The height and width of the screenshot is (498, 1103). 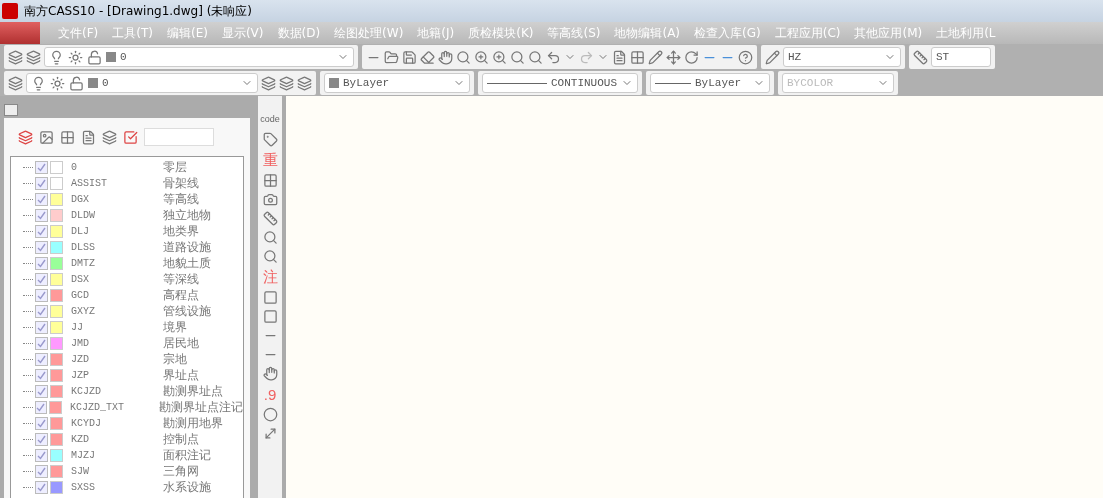 I want to click on layer-name: JZP, so click(x=80, y=375).